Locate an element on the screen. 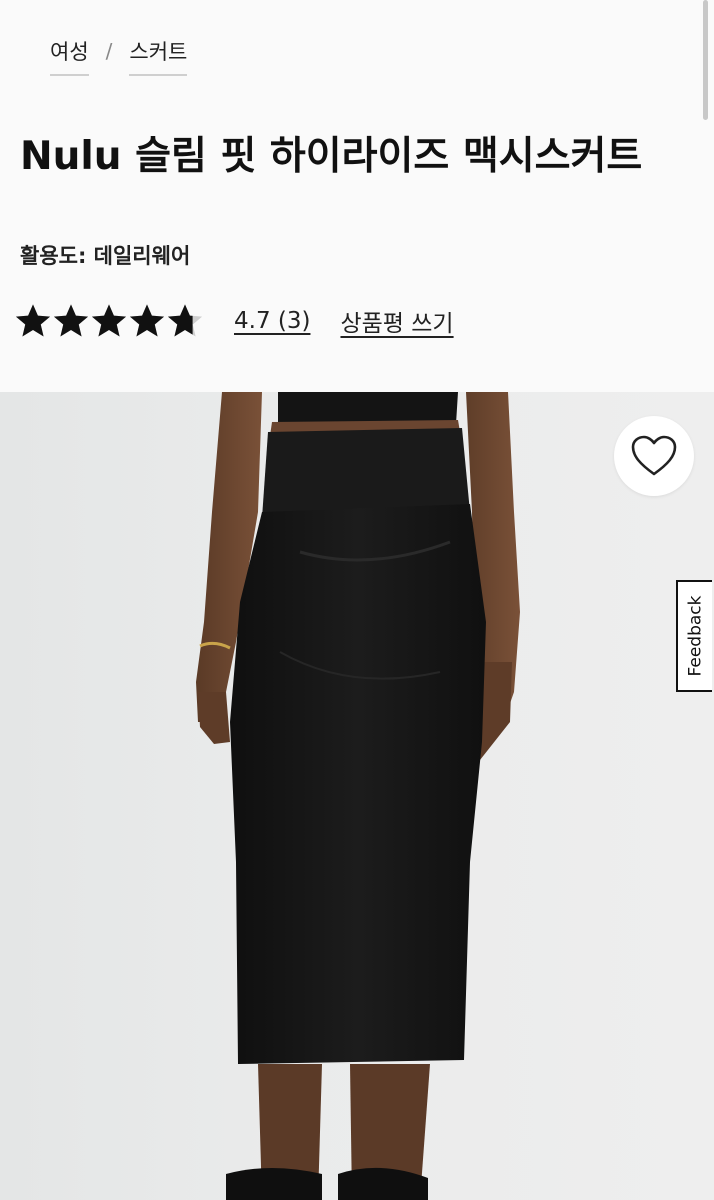 The height and width of the screenshot is (1200, 714). wishlist-button is located at coordinates (654, 456).